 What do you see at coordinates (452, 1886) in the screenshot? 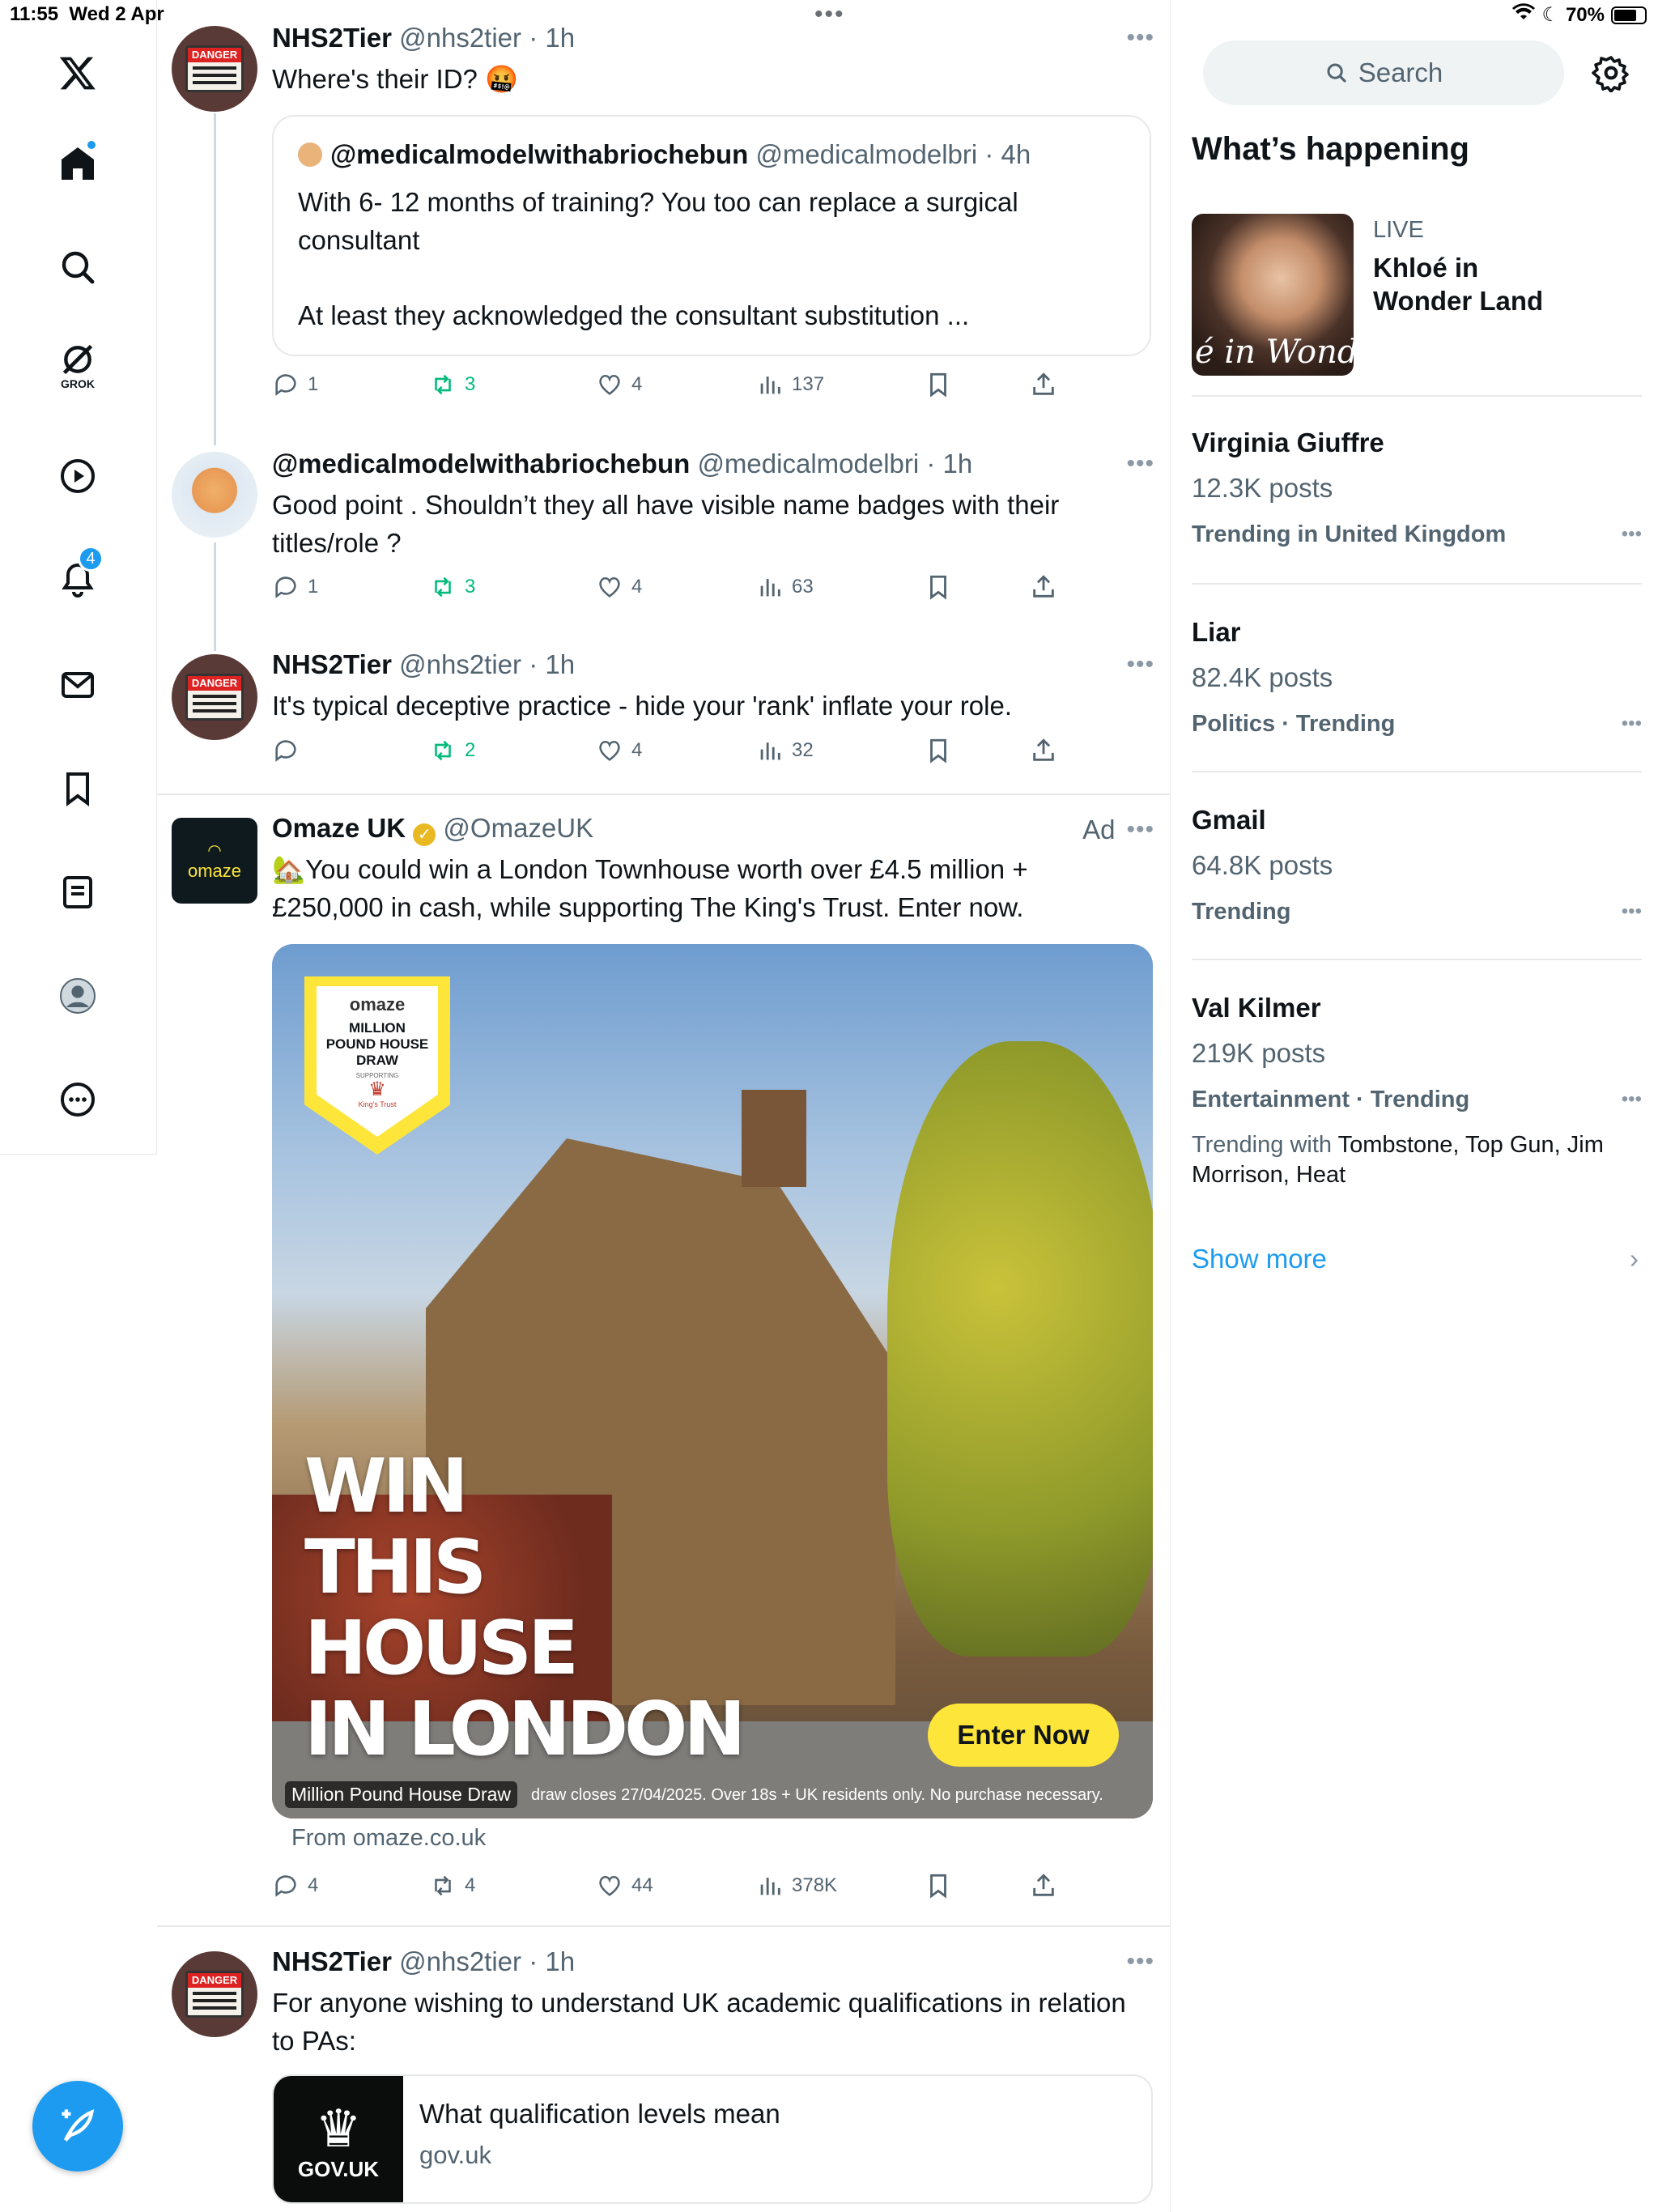
I see `retweet-button: 4` at bounding box center [452, 1886].